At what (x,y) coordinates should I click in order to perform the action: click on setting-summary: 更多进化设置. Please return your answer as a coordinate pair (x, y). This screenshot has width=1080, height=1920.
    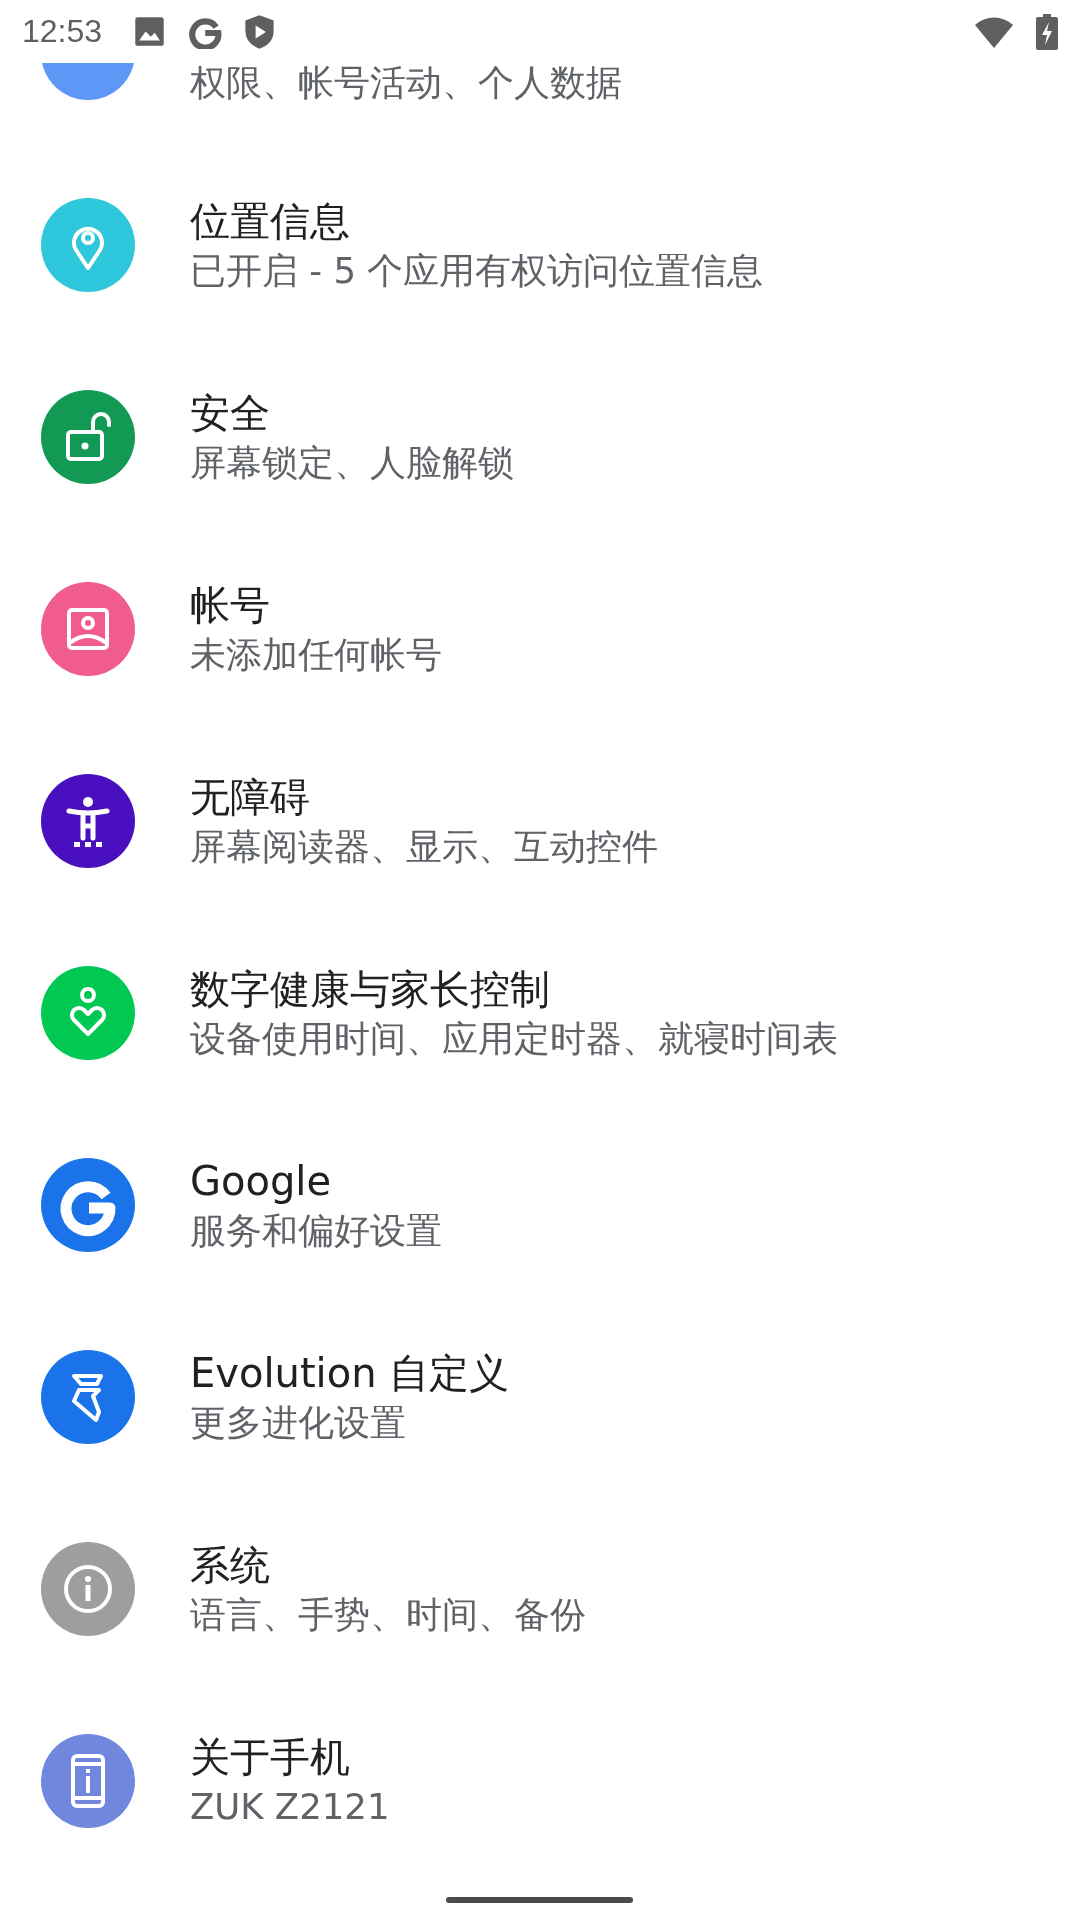
    Looking at the image, I should click on (298, 1423).